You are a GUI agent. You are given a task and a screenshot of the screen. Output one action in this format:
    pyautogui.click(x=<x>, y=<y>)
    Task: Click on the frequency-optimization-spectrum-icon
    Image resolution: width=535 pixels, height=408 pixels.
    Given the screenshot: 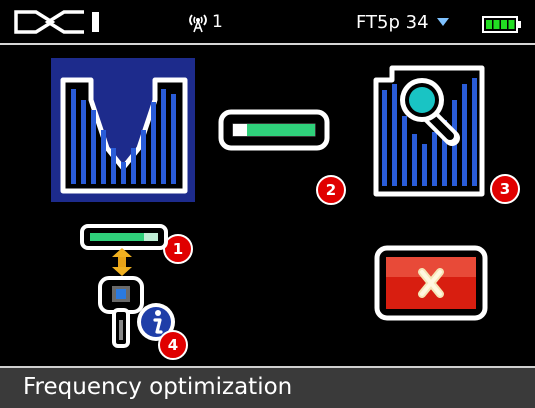 What is the action you would take?
    pyautogui.click(x=124, y=135)
    